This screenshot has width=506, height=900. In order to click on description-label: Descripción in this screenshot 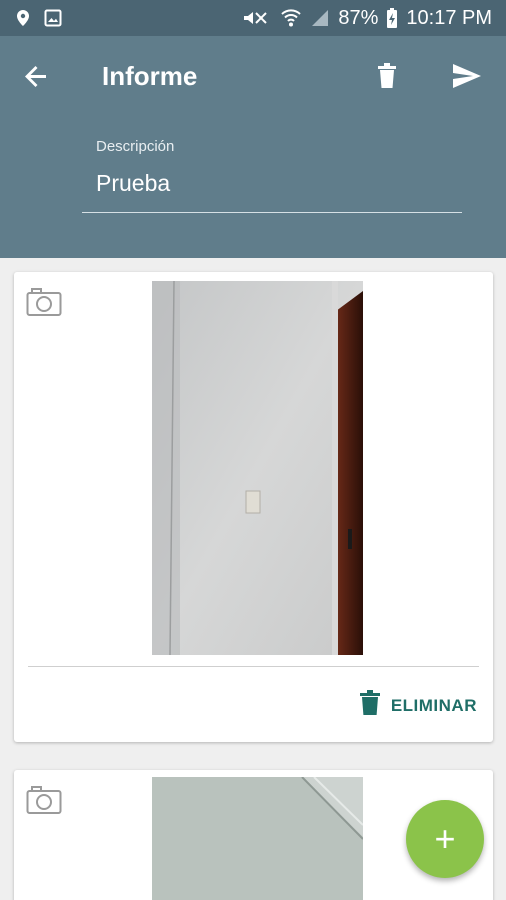, I will do `click(135, 146)`.